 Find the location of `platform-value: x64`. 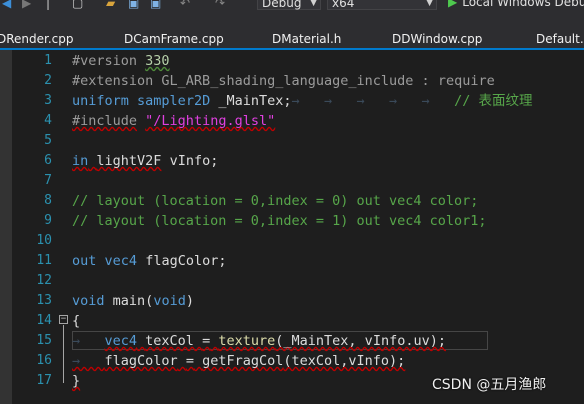

platform-value: x64 is located at coordinates (343, 5).